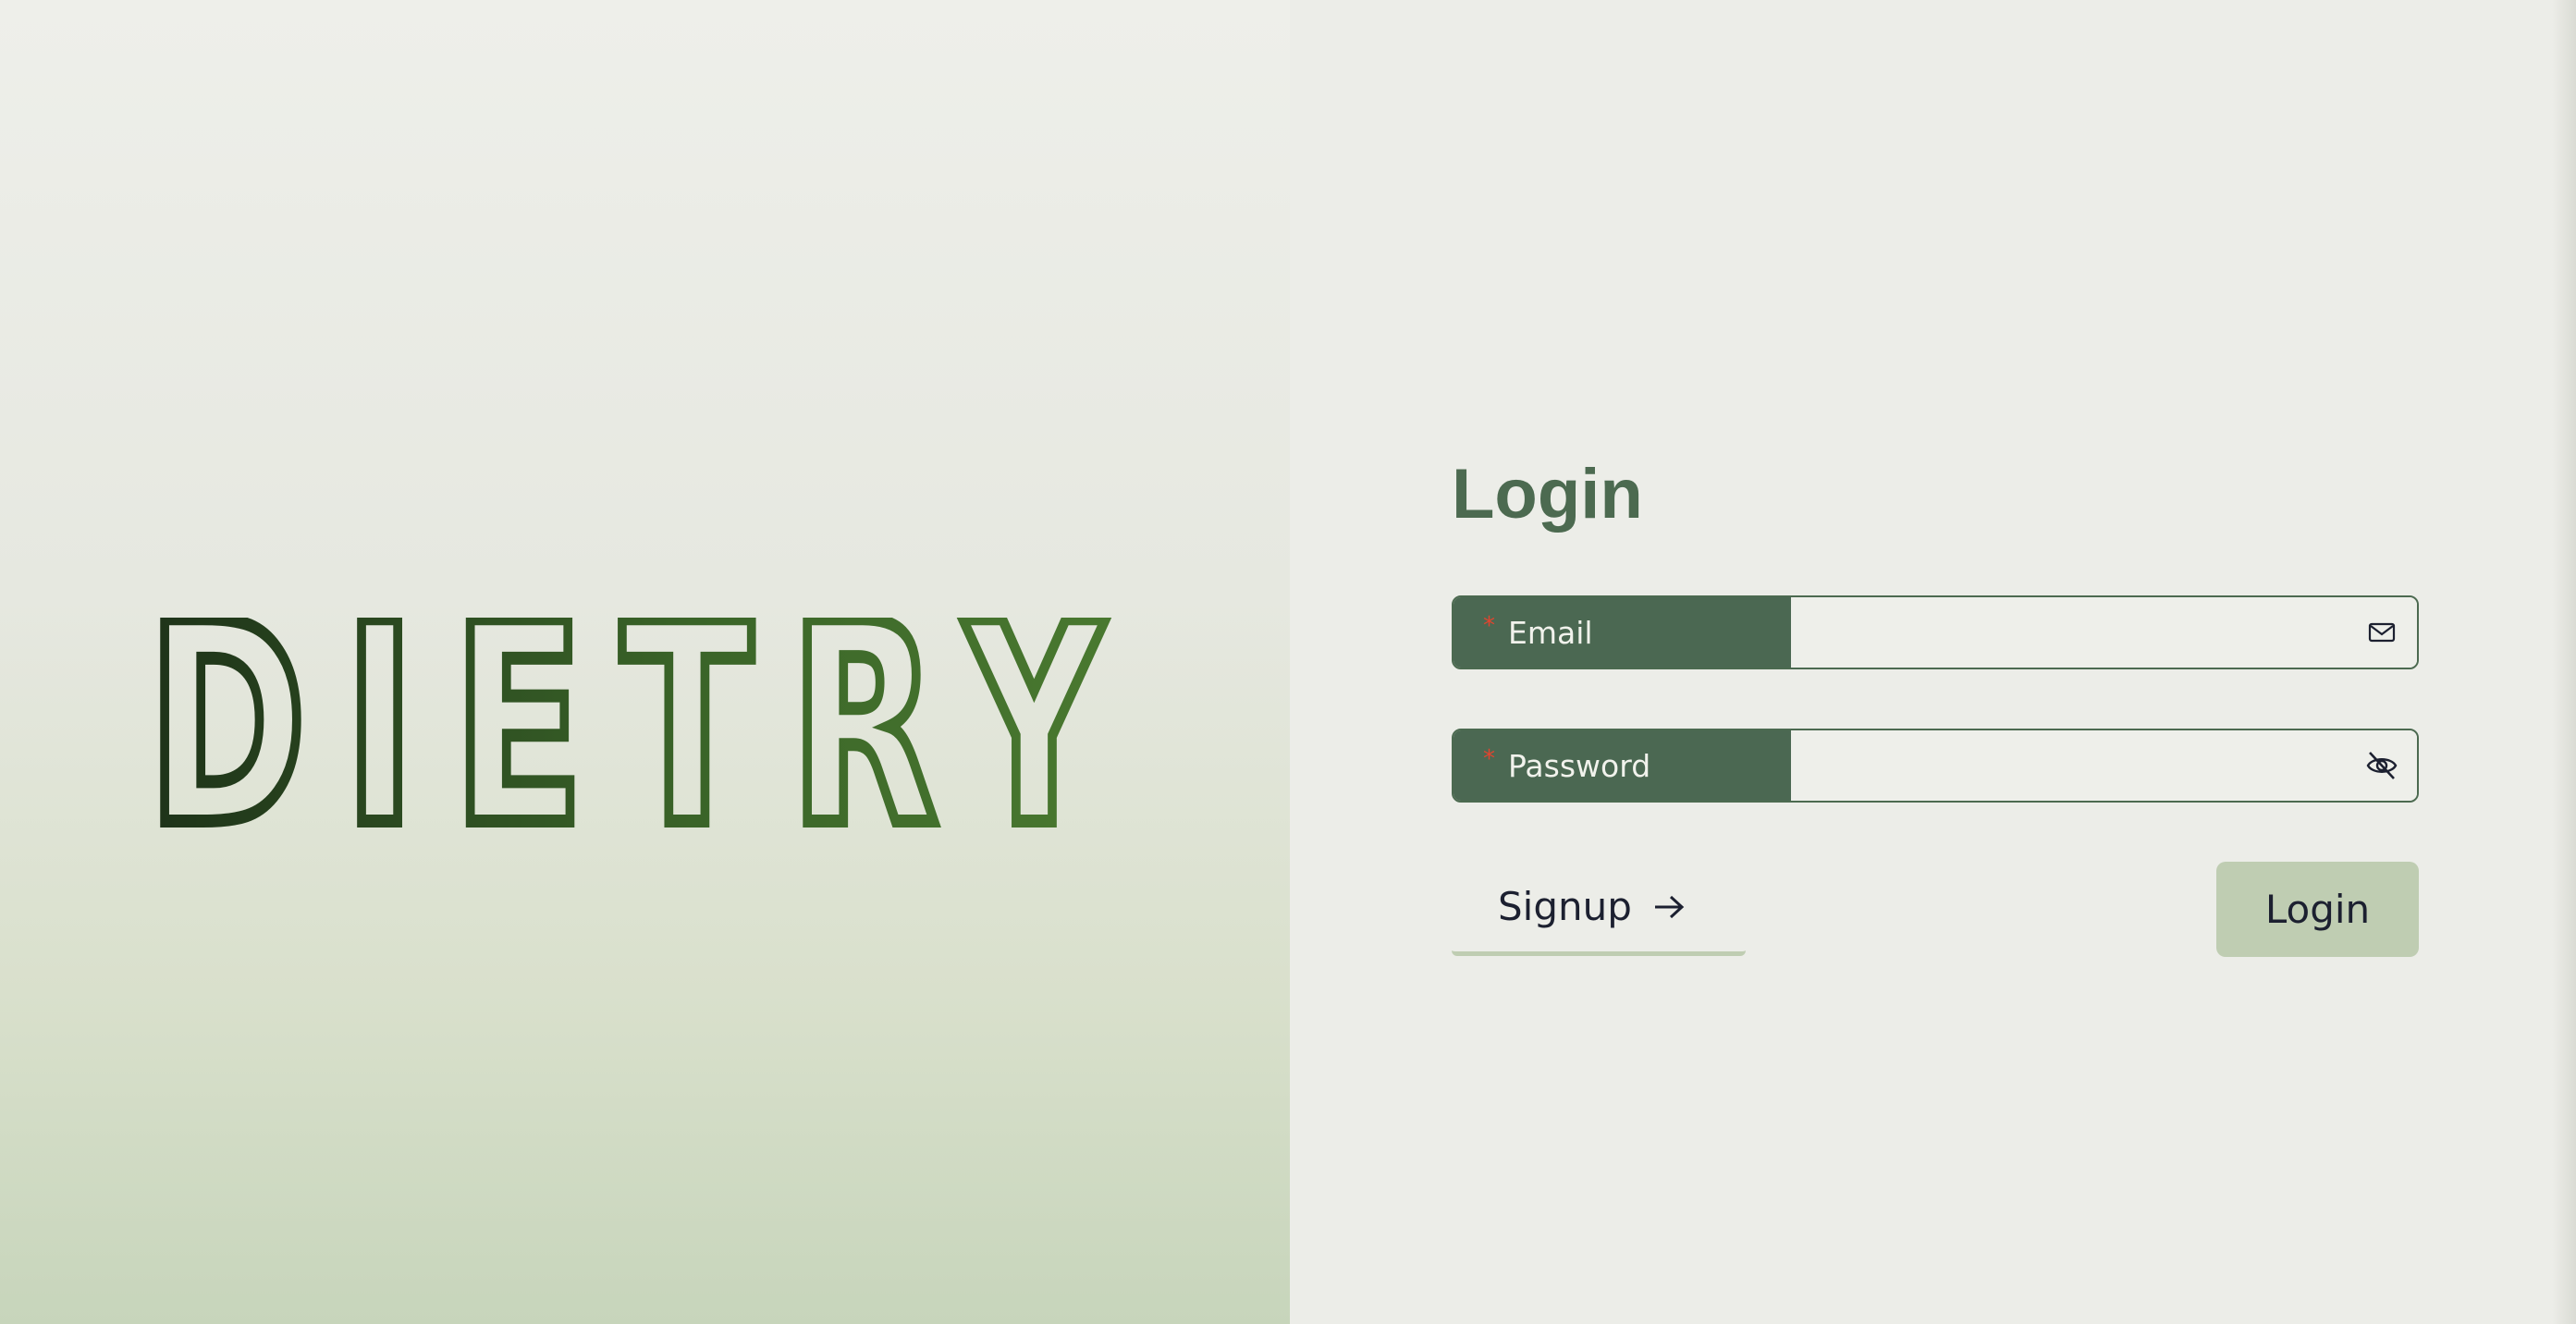 The image size is (2576, 1324). Describe the element at coordinates (2564, 662) in the screenshot. I see `panel-edge-shadow` at that location.